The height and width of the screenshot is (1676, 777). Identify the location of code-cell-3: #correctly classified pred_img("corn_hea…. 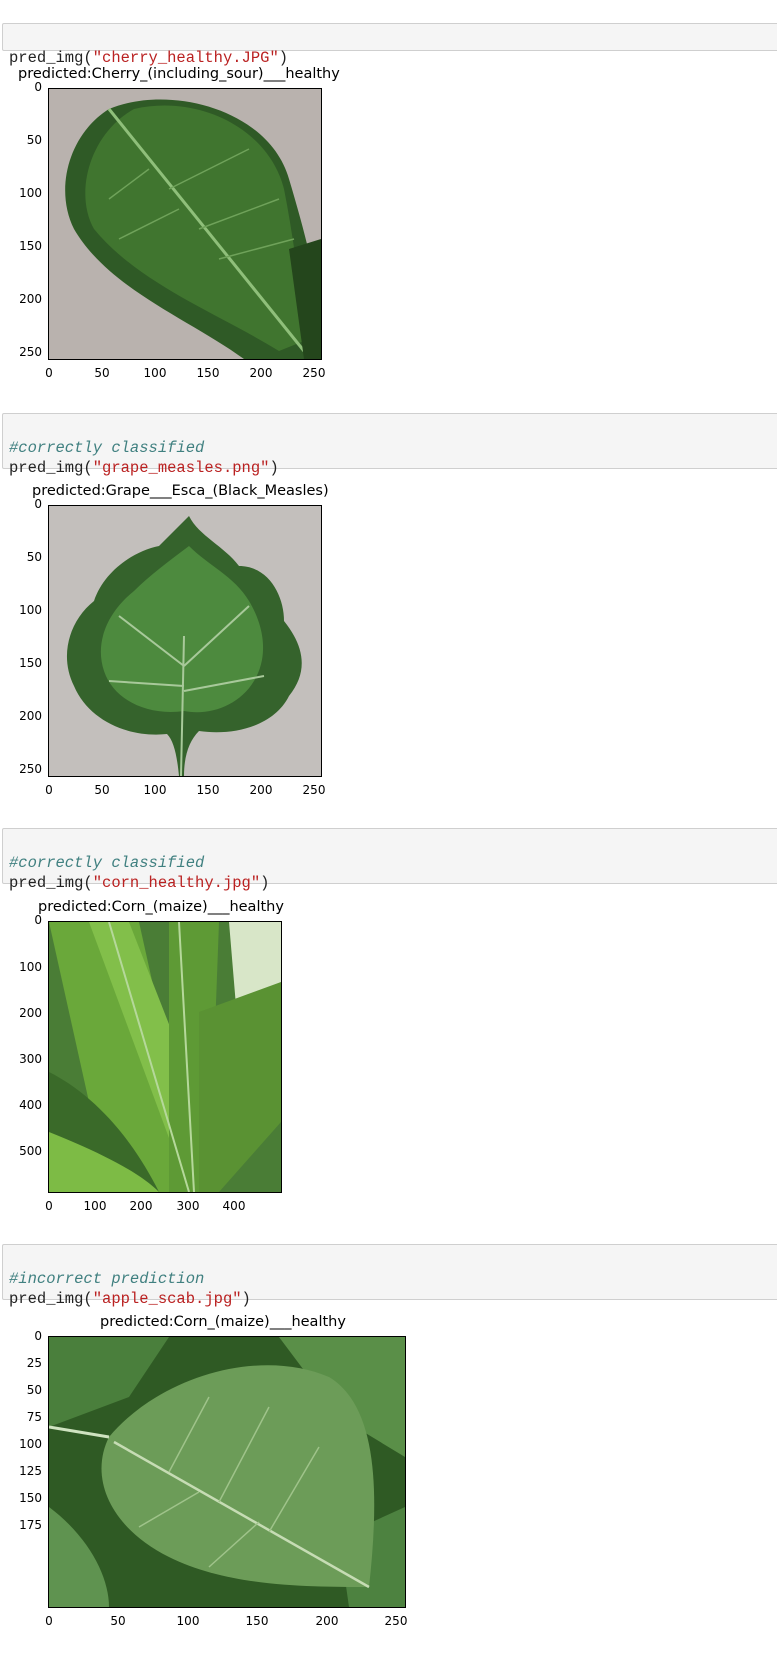
(389, 860).